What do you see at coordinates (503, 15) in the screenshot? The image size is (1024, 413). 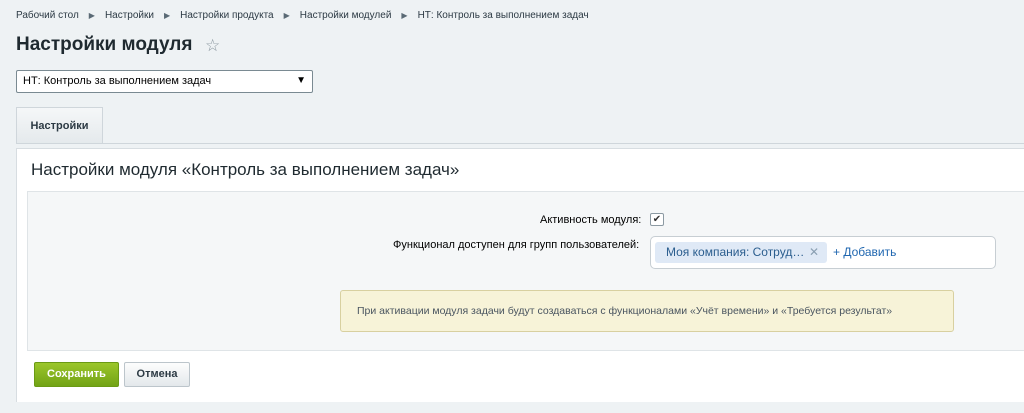 I see `breadcrumb-current-module: НТ: Контроль за выполнением задач` at bounding box center [503, 15].